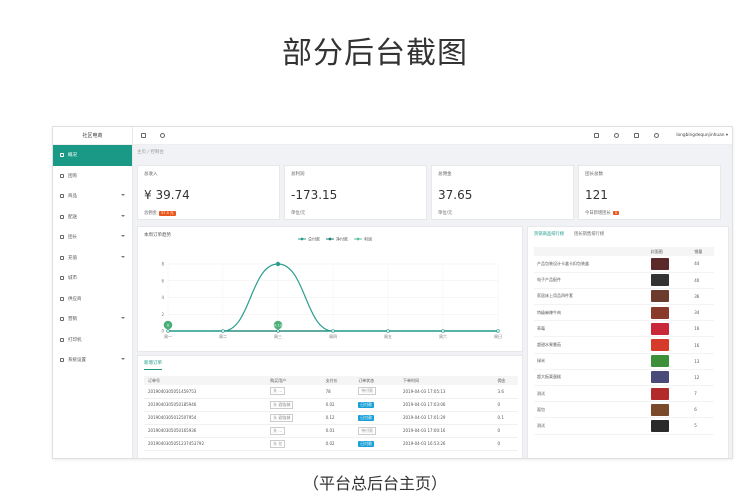 Image resolution: width=750 pixels, height=503 pixels. Describe the element at coordinates (143, 135) in the screenshot. I see `menu-icon` at that location.